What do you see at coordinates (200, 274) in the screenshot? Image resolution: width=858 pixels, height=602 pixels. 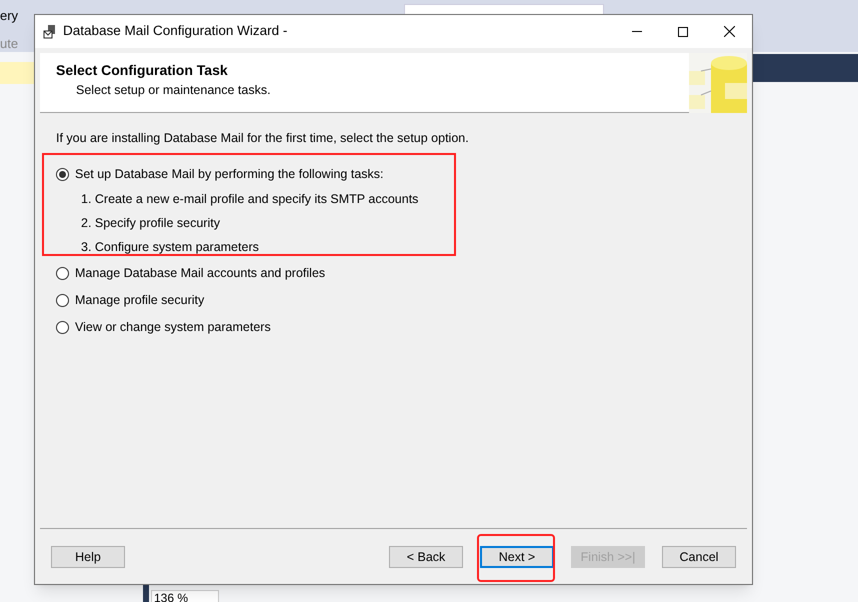 I see `radio-label: Manage Database Mail accounts and profiles` at bounding box center [200, 274].